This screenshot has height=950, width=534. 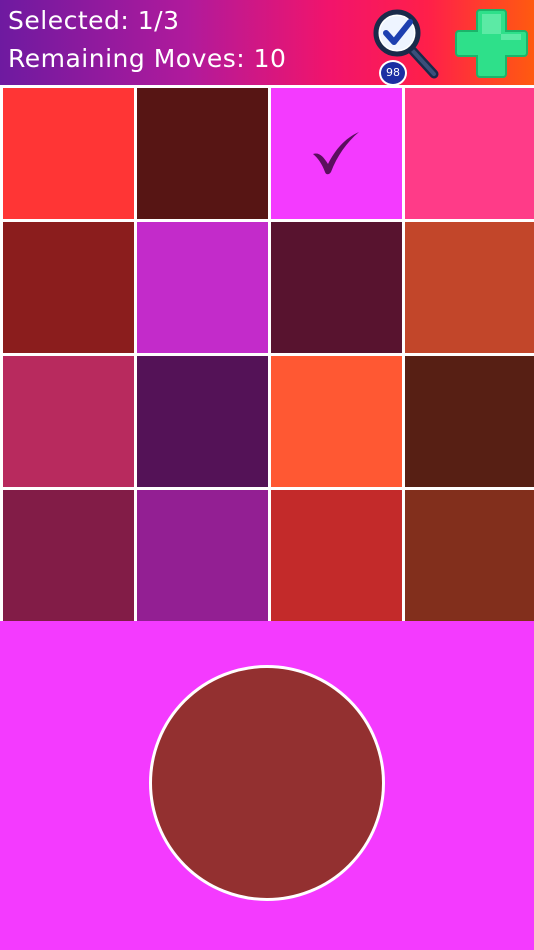 I want to click on plus-icon, so click(x=491, y=43).